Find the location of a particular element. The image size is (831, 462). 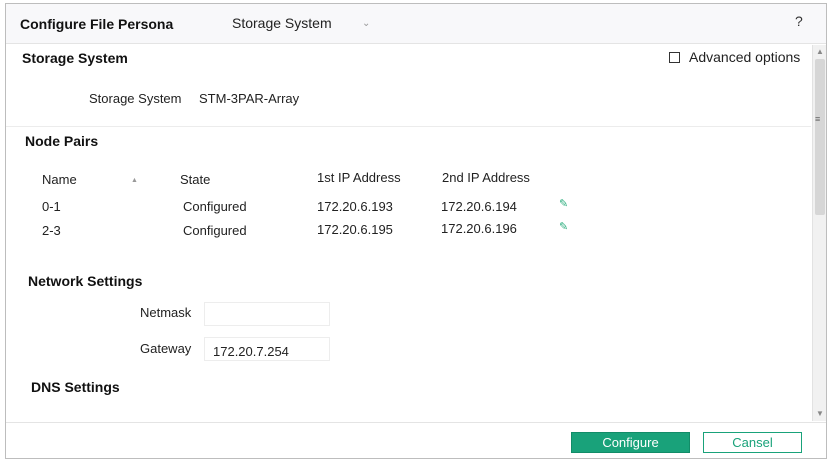

chevron-down-icon: ⌄ is located at coordinates (366, 23).